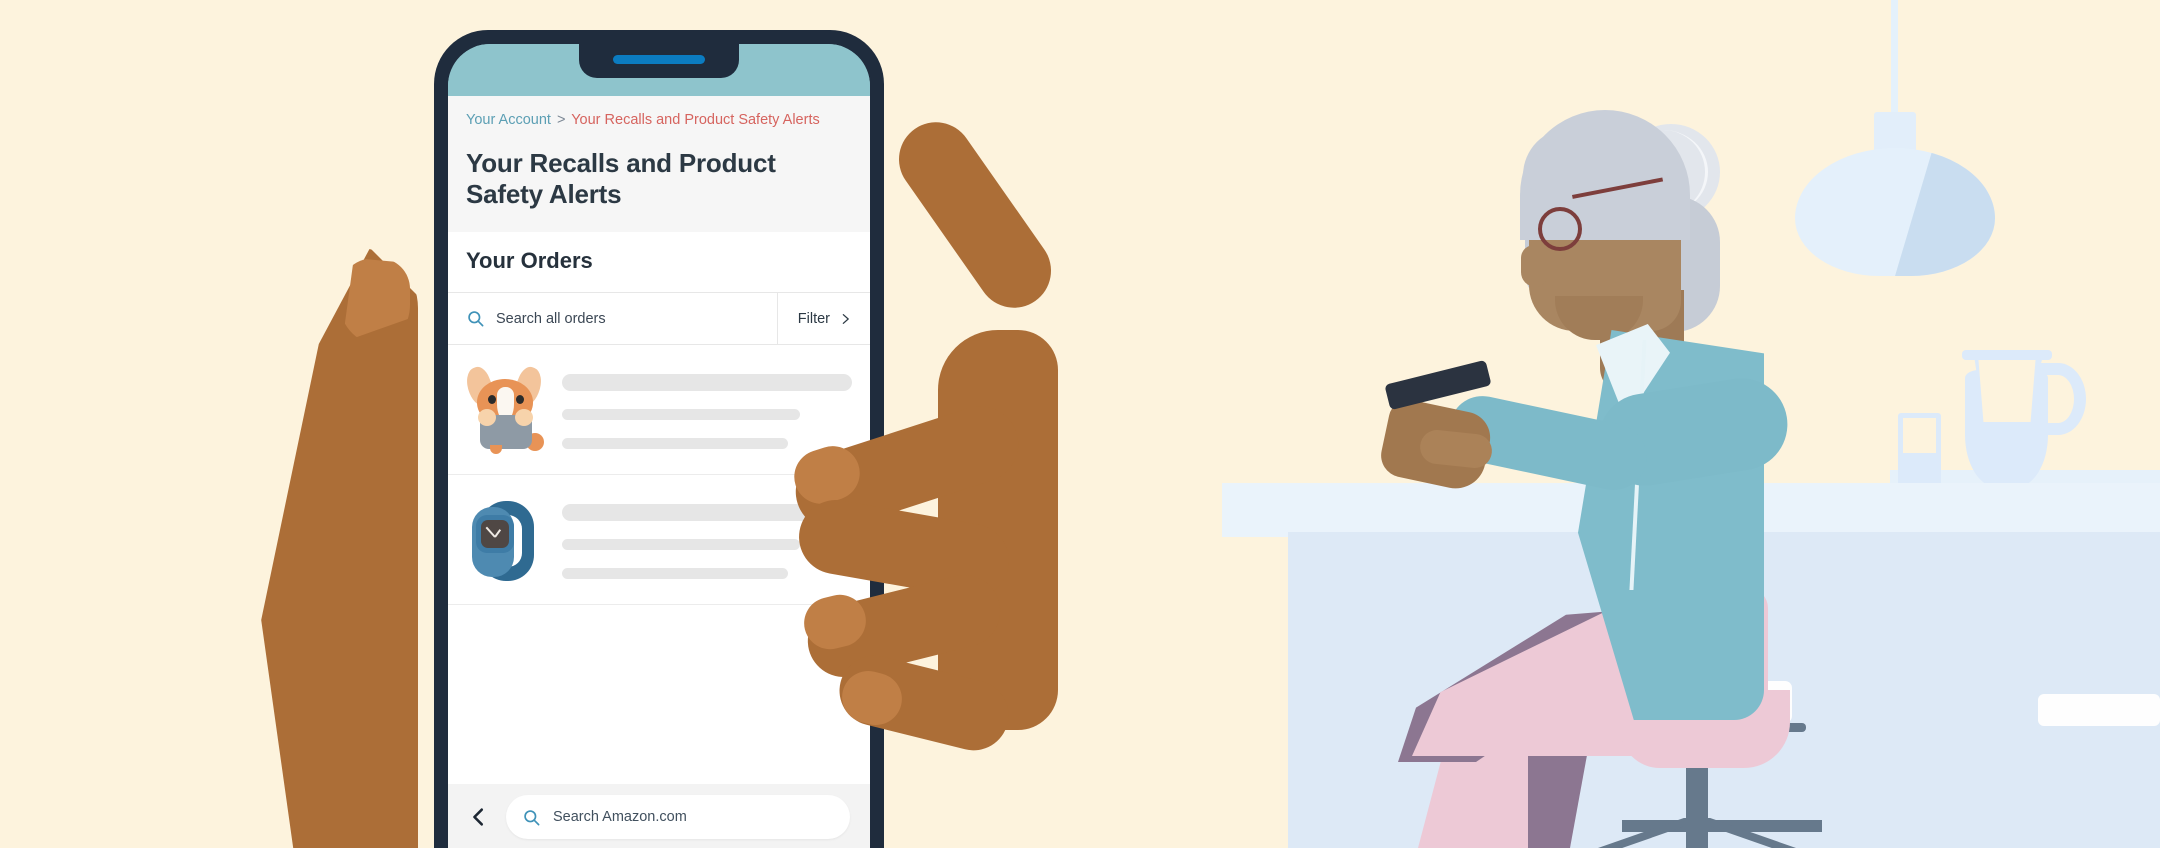 Image resolution: width=2160 pixels, height=848 pixels. I want to click on pitcher-inner-cutout, so click(2007, 391).